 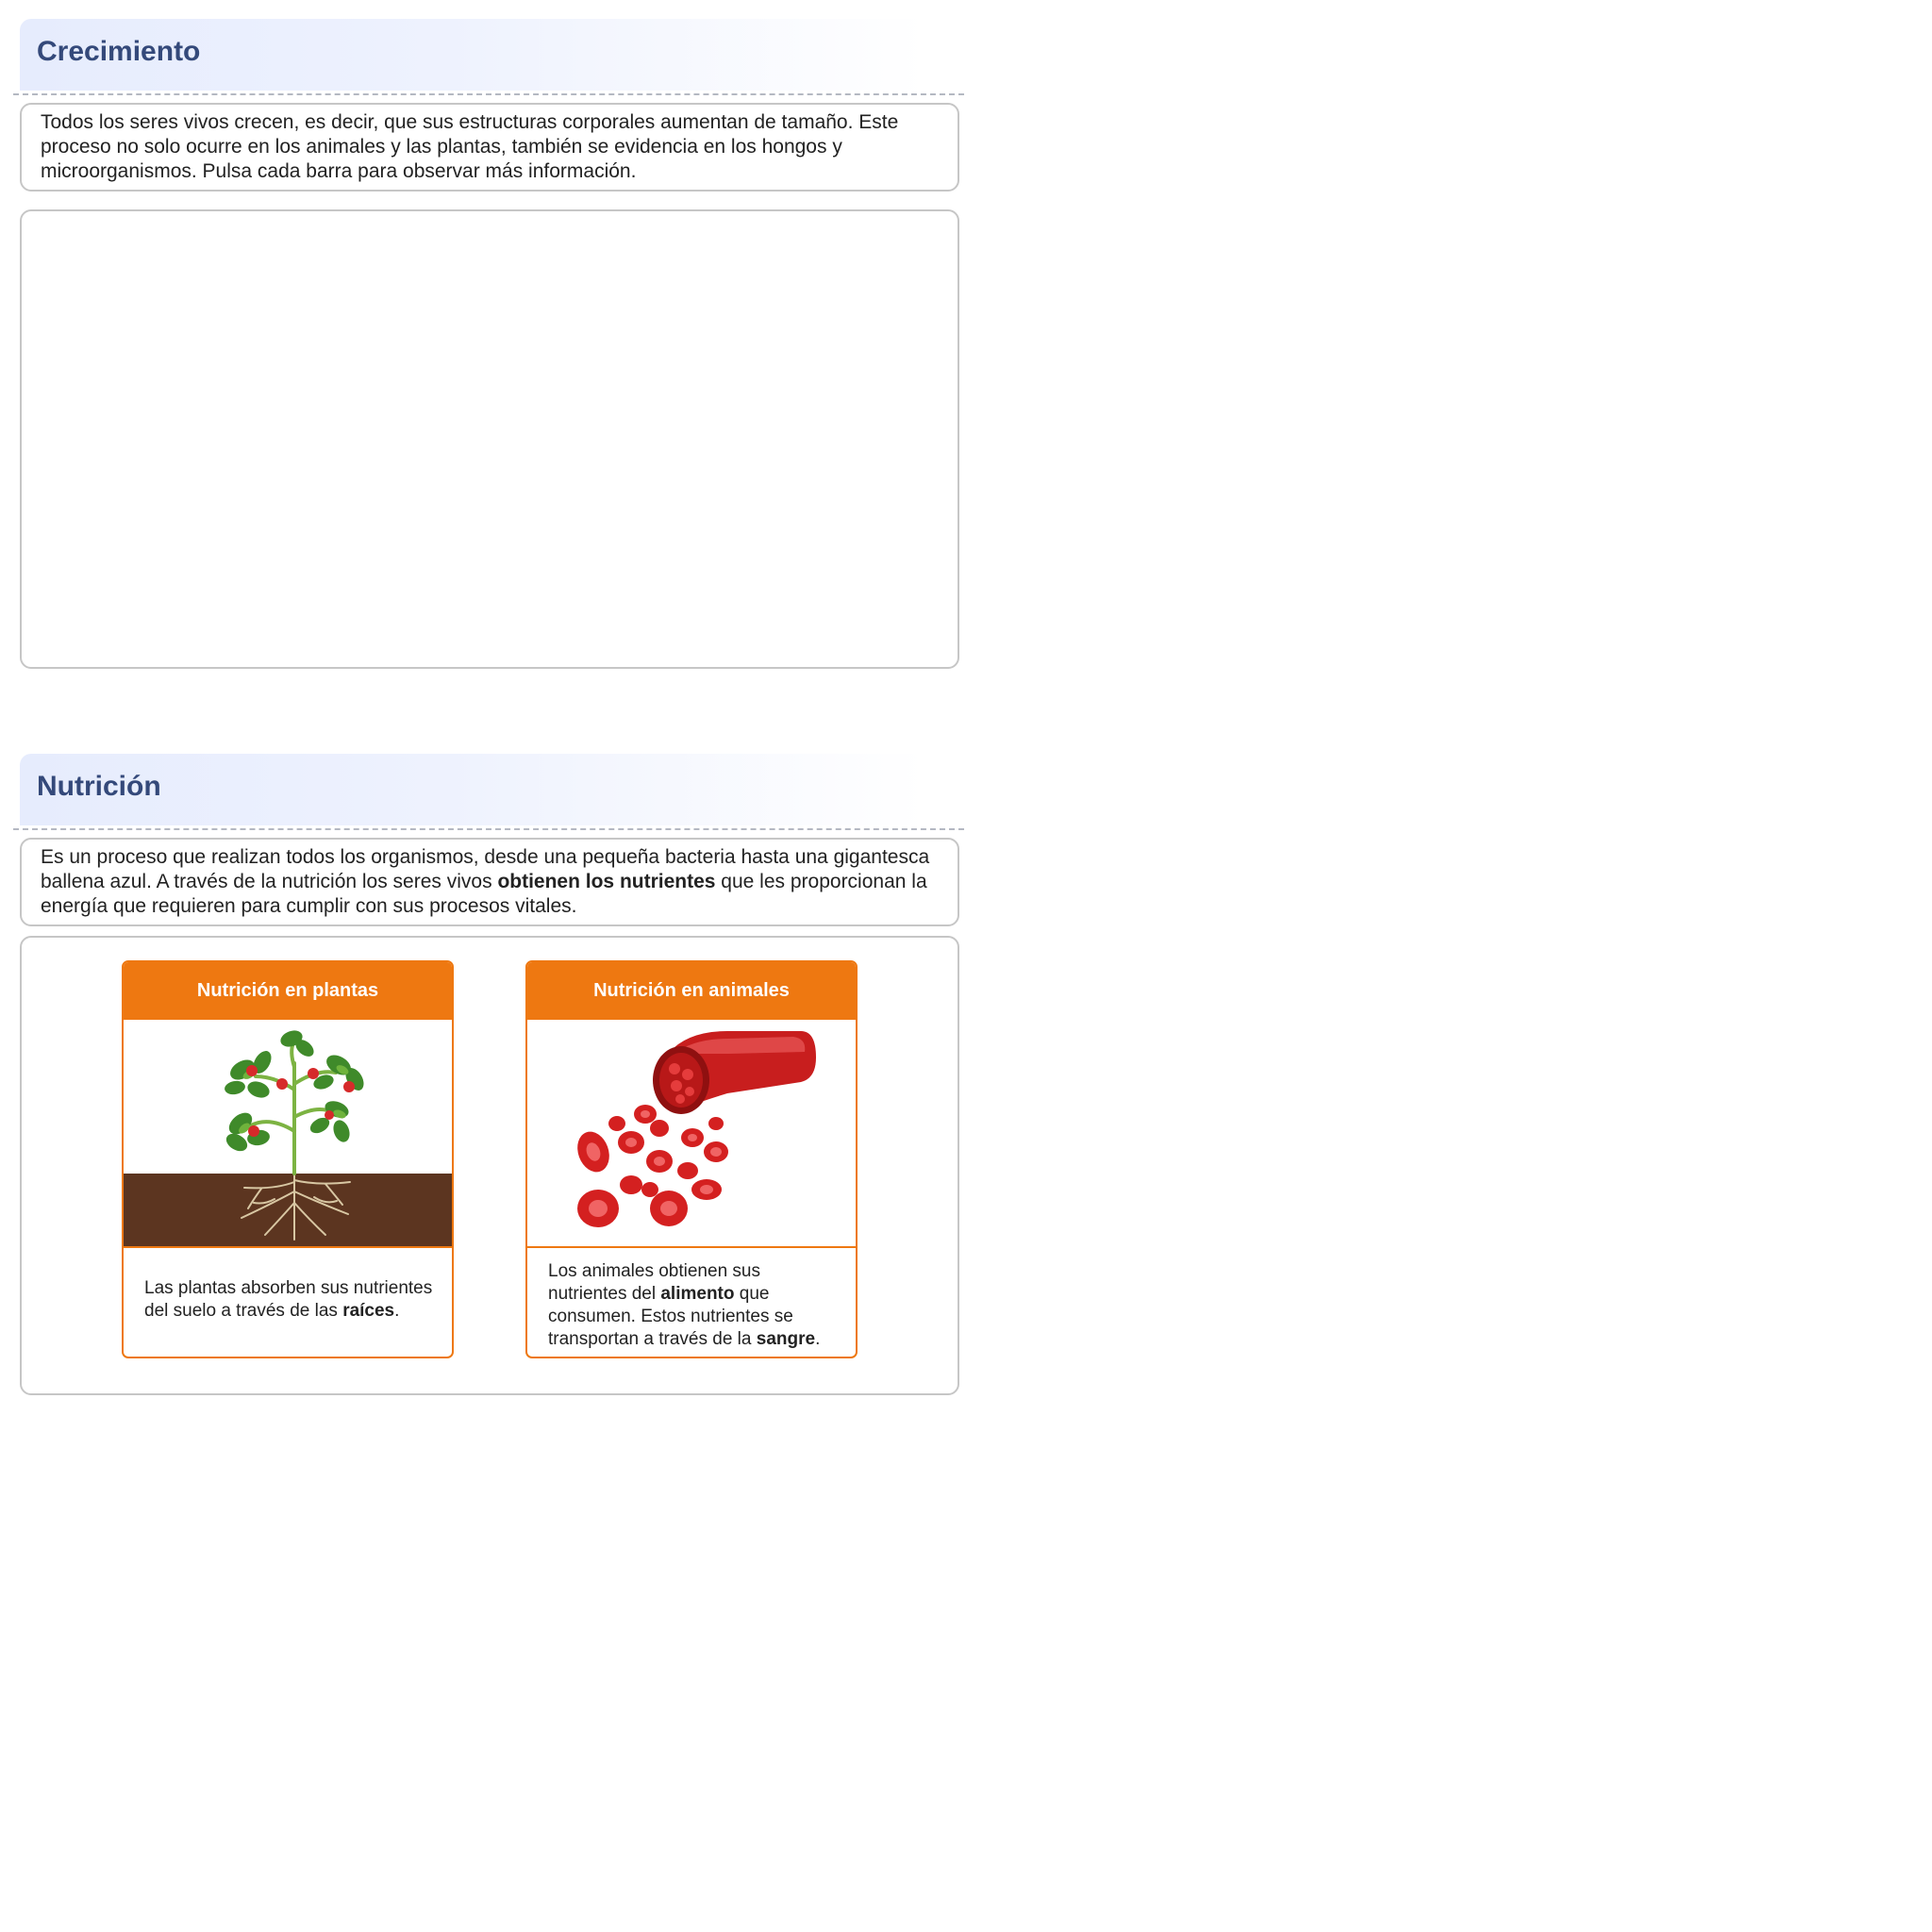 I want to click on animal-nutrition-card-title: Nutrición en animales, so click(x=692, y=991).